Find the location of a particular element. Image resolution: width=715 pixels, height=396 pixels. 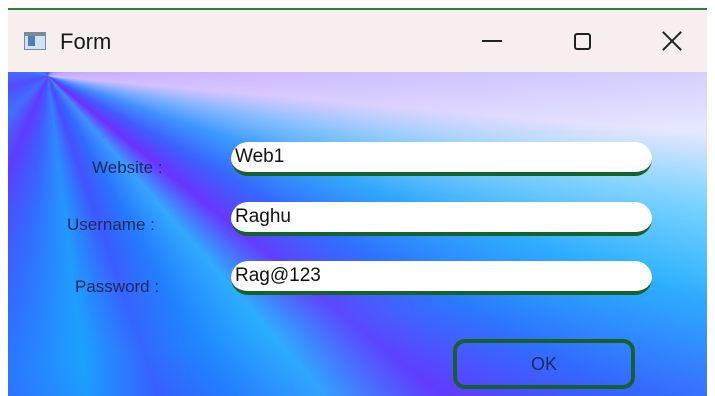

maximize-icon is located at coordinates (582, 41).